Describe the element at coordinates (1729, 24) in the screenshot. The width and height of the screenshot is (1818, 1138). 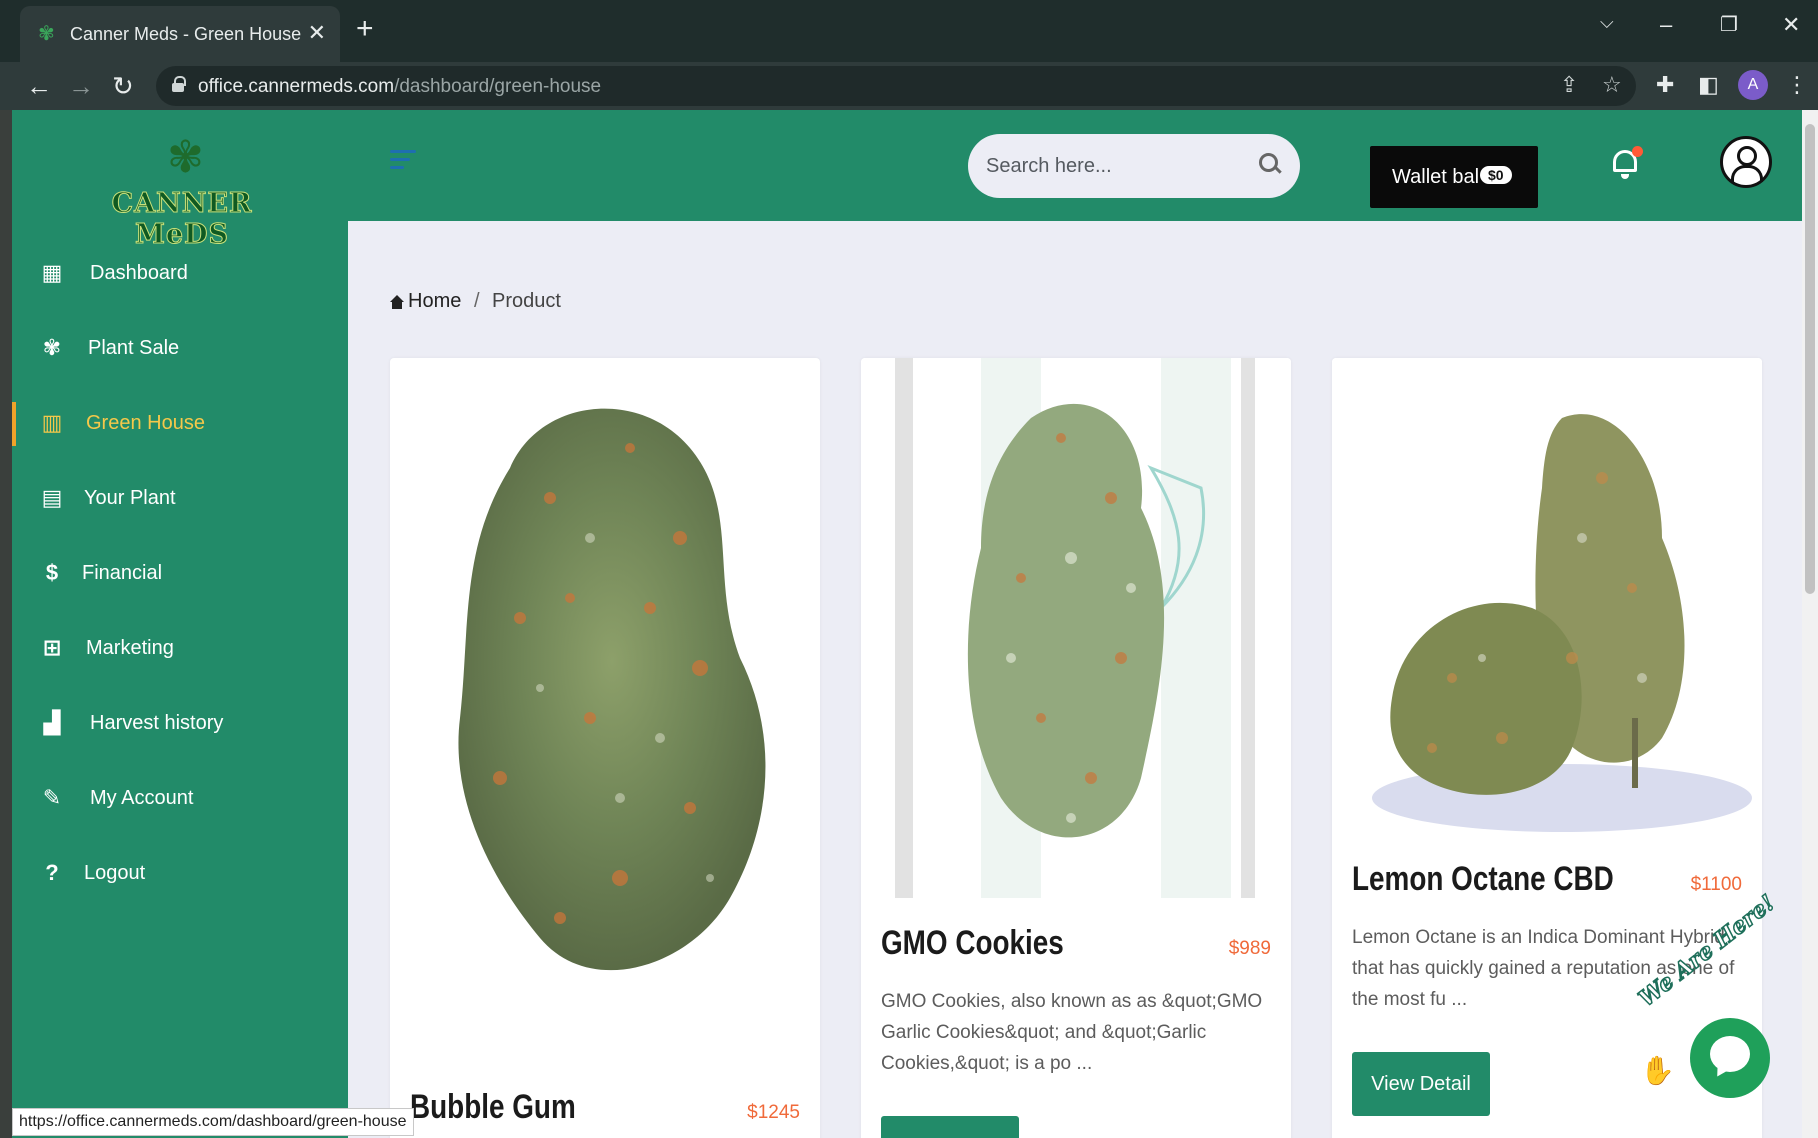
I see `restore-icon: ❐` at that location.